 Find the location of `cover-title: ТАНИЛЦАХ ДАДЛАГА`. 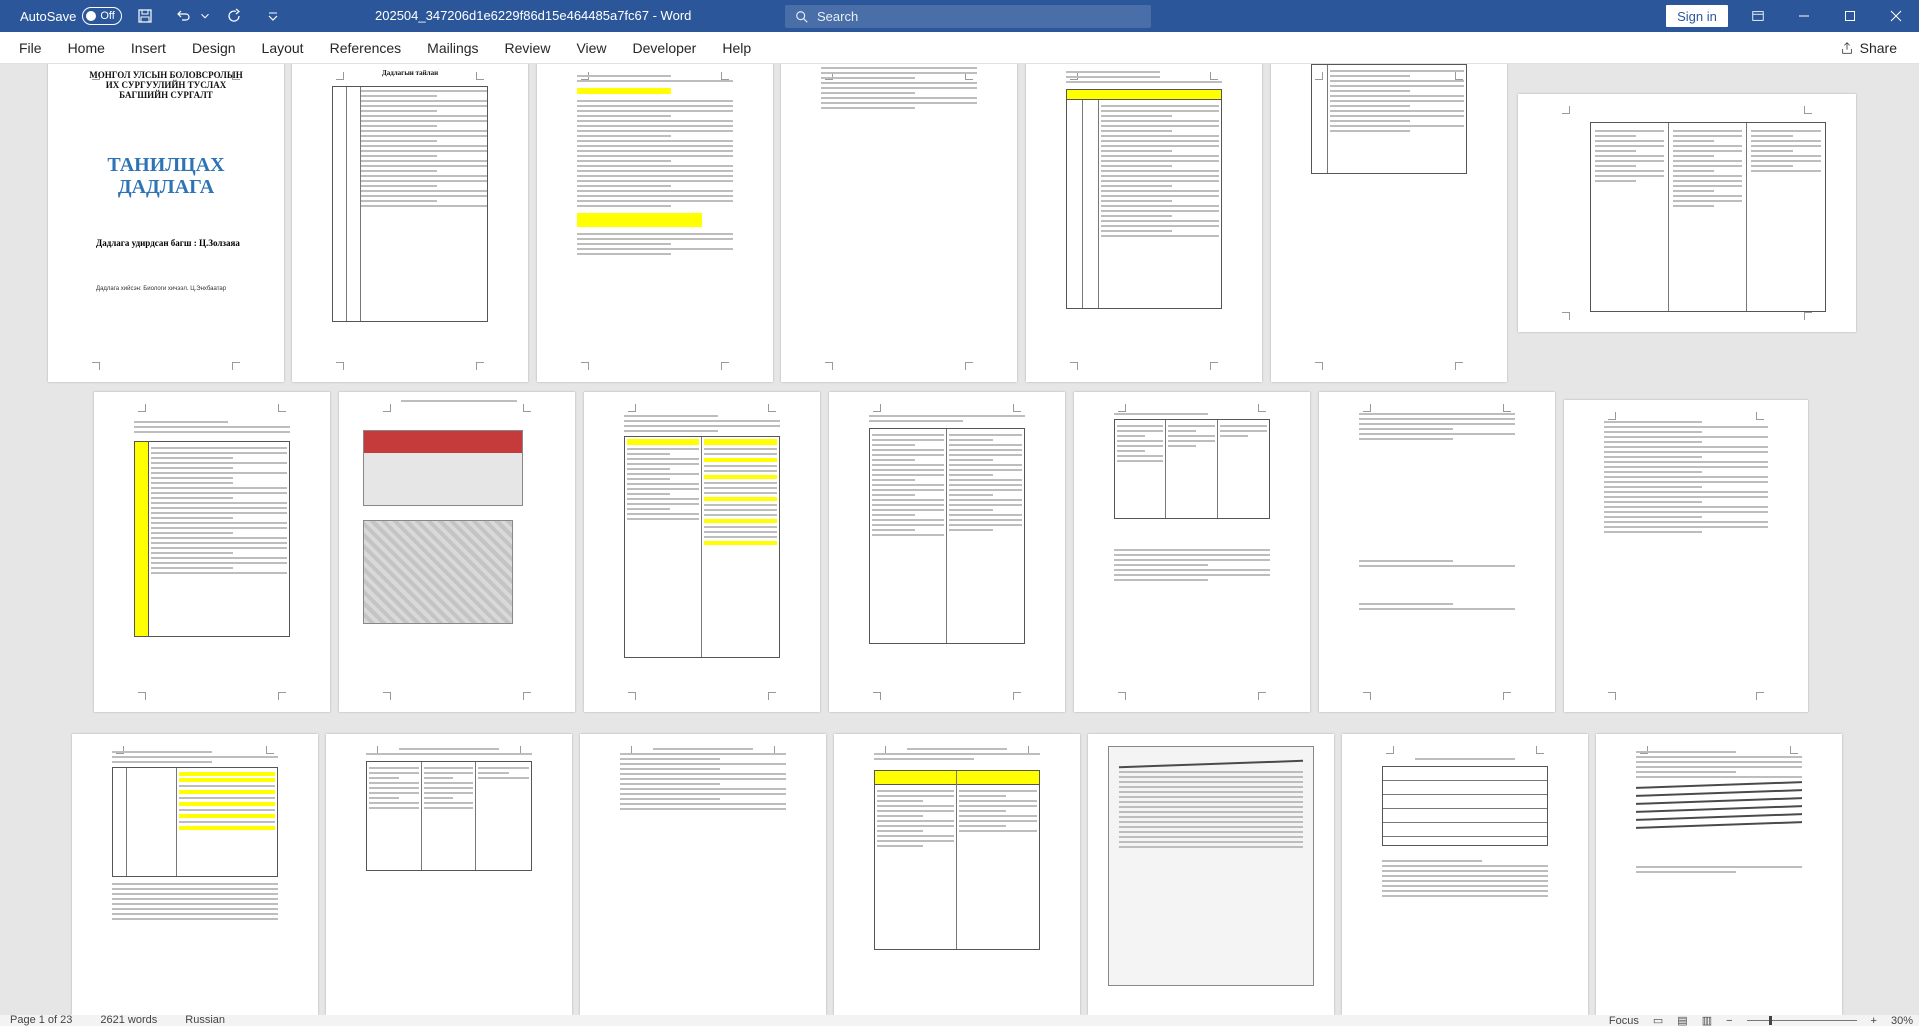

cover-title: ТАНИЛЦАХ ДАДЛАГА is located at coordinates (166, 176).